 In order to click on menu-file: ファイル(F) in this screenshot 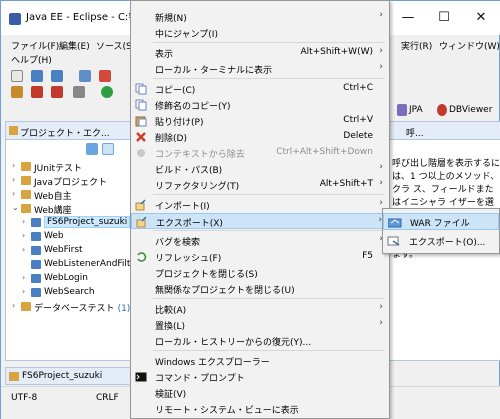, I will do `click(35, 45)`.